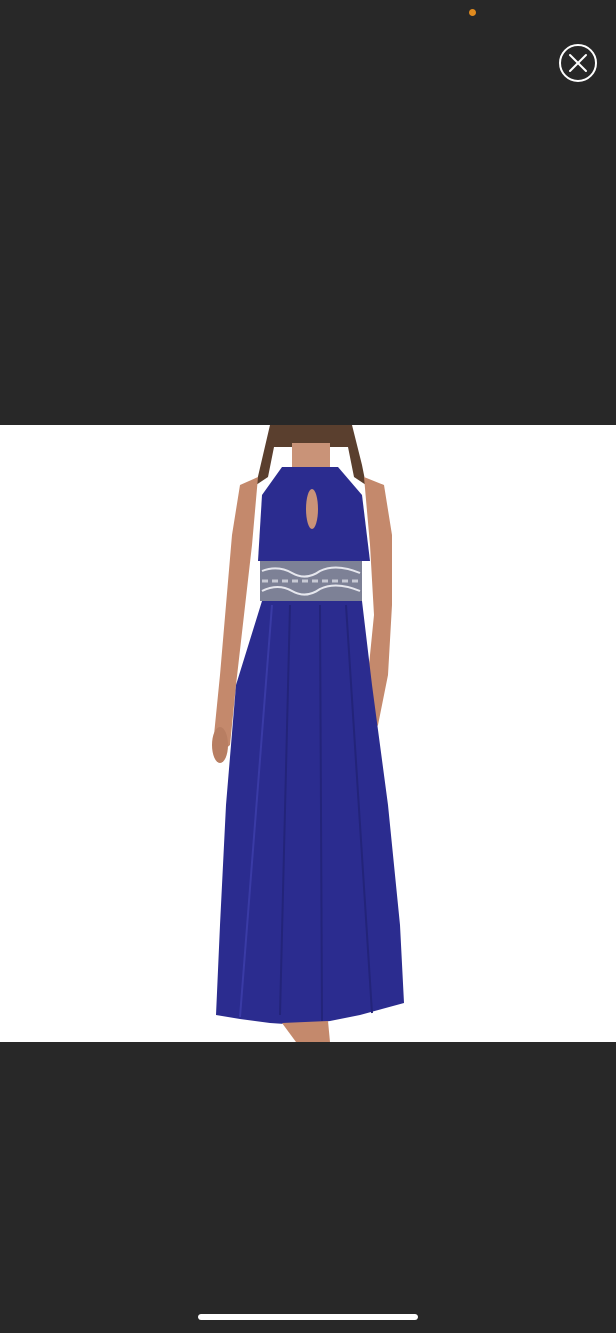 This screenshot has width=616, height=1333. What do you see at coordinates (308, 1317) in the screenshot?
I see `home-indicator-bar` at bounding box center [308, 1317].